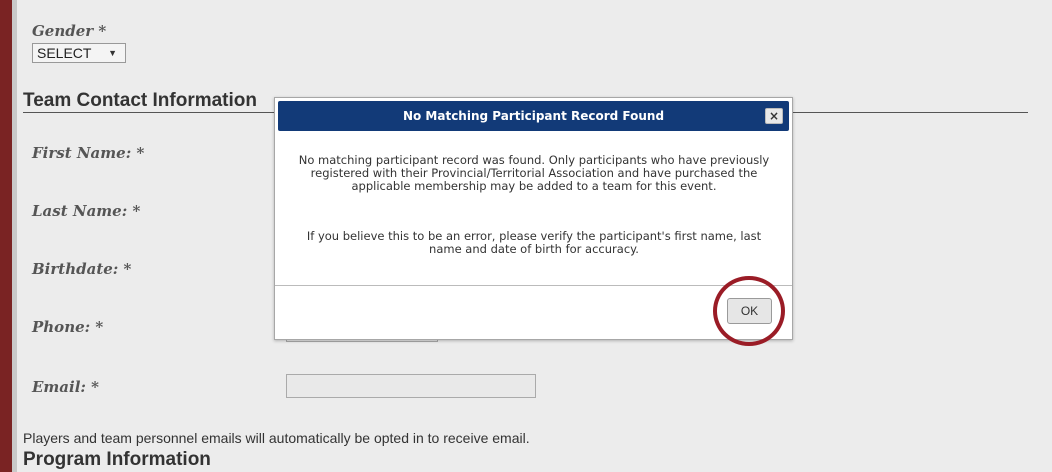 The width and height of the screenshot is (1052, 472). What do you see at coordinates (140, 100) in the screenshot?
I see `team-contact-heading: Team Contact Information` at bounding box center [140, 100].